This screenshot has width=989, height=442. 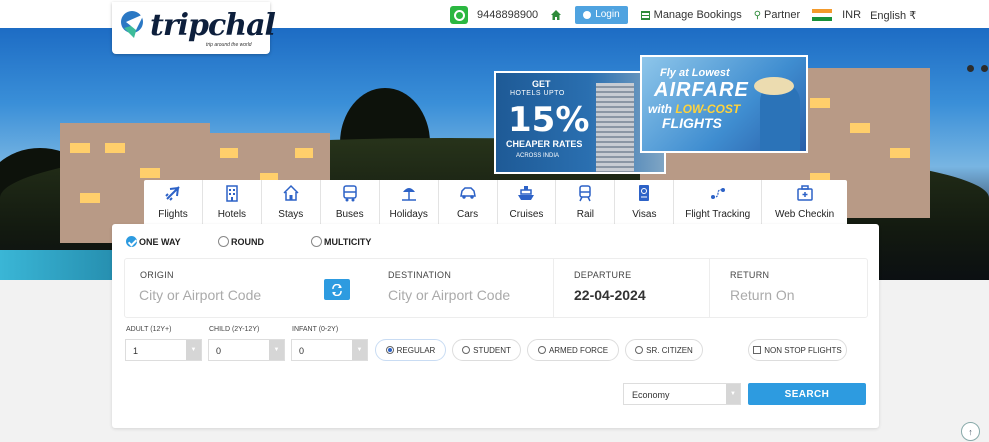 I want to click on tab-label: Visas, so click(x=644, y=214).